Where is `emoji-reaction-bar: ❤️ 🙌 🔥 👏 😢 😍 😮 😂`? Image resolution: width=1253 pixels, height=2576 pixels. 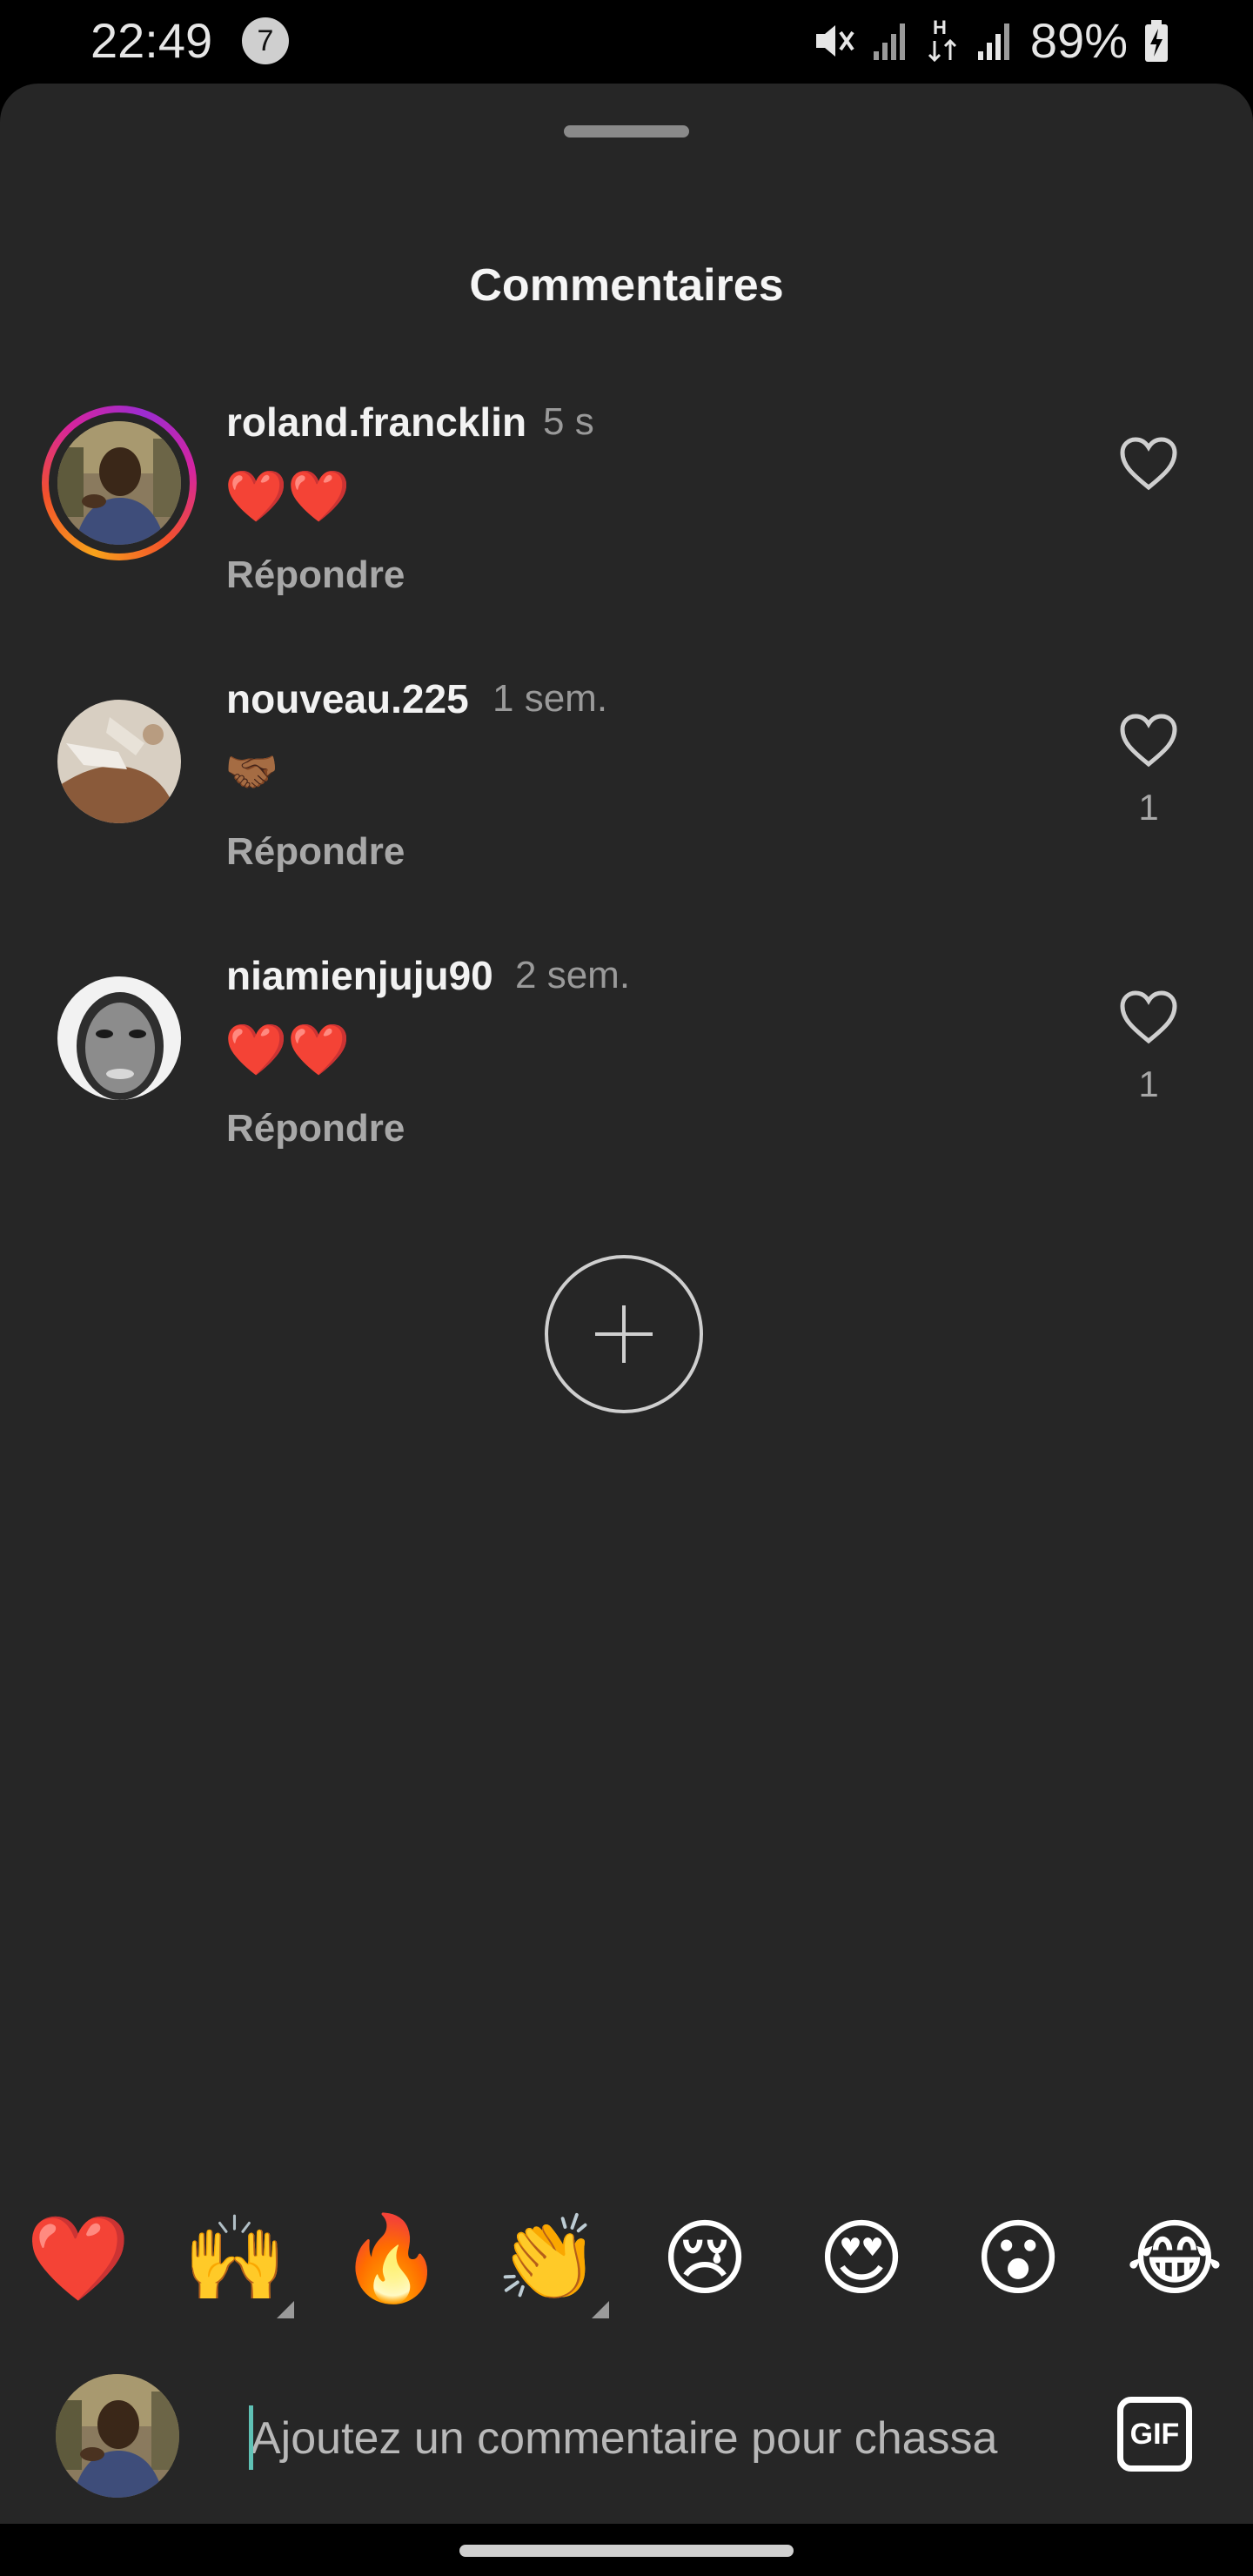 emoji-reaction-bar: ❤️ 🙌 🔥 👏 😢 😍 😮 😂 is located at coordinates (626, 2263).